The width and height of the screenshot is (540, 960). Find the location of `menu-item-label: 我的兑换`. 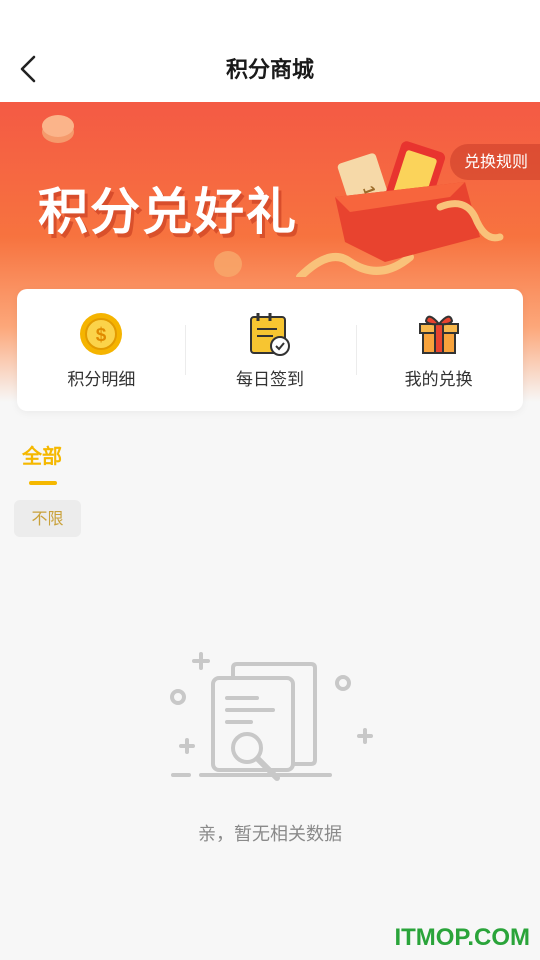

menu-item-label: 我的兑换 is located at coordinates (438, 380).